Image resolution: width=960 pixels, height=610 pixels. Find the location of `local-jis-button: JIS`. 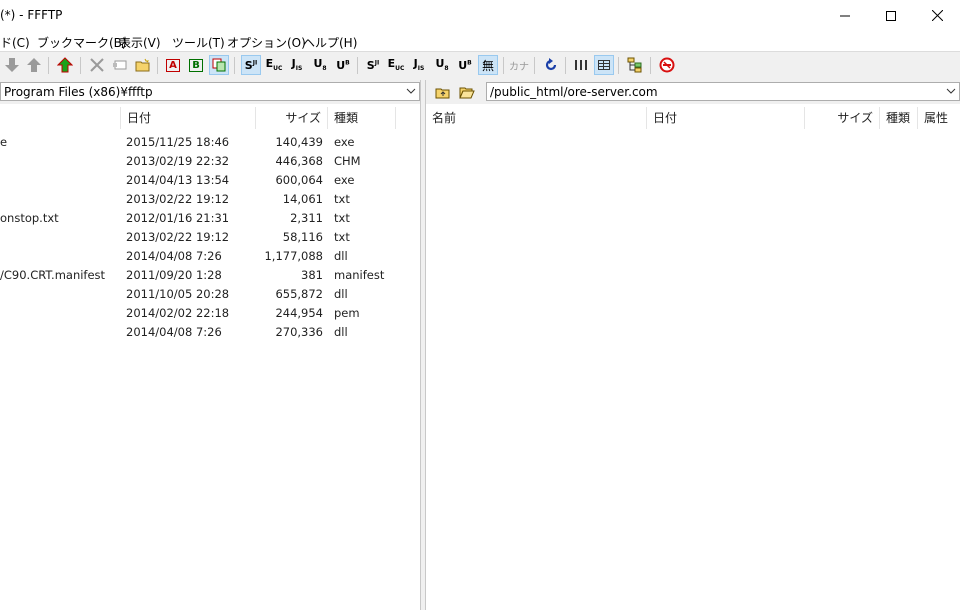

local-jis-button: JIS is located at coordinates (419, 65).